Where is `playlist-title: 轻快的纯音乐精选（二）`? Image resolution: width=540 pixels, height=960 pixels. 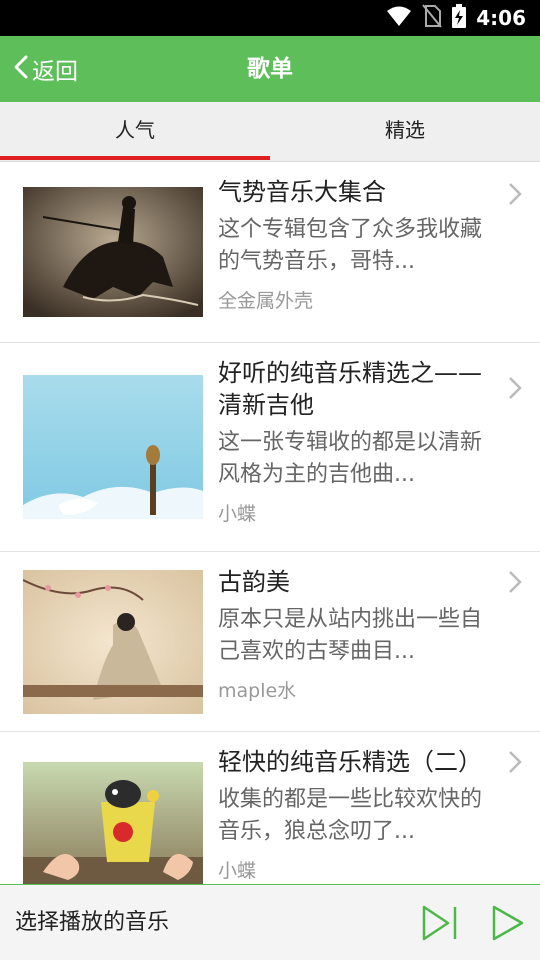
playlist-title: 轻快的纯音乐精选（二） is located at coordinates (350, 762).